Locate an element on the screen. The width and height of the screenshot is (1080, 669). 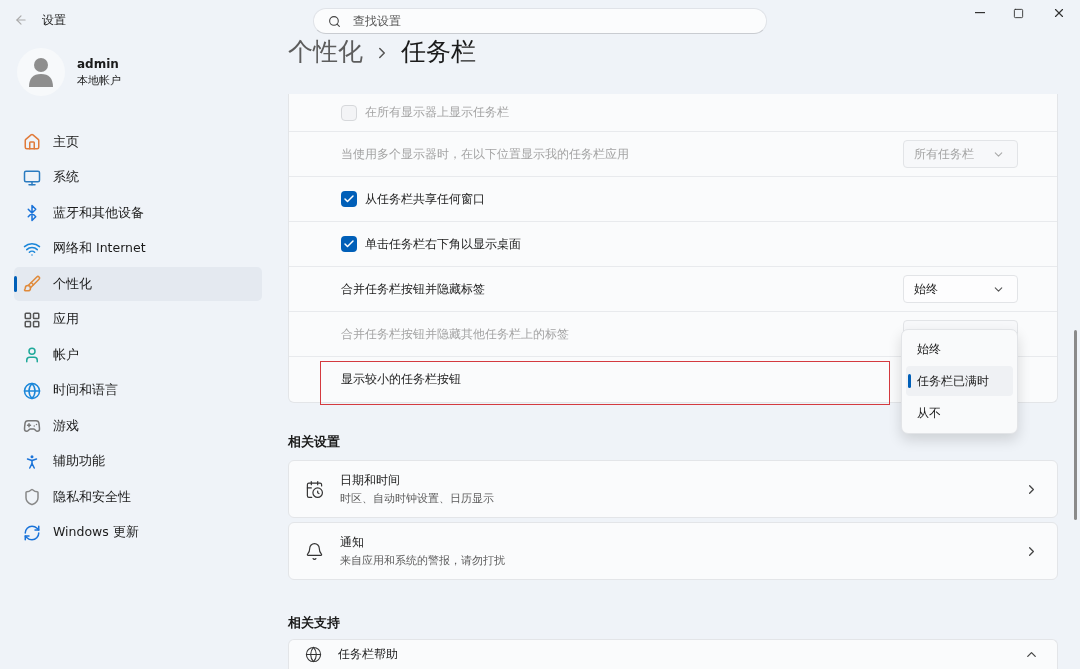
help-card: 任务栏帮助 is located at coordinates (673, 654).